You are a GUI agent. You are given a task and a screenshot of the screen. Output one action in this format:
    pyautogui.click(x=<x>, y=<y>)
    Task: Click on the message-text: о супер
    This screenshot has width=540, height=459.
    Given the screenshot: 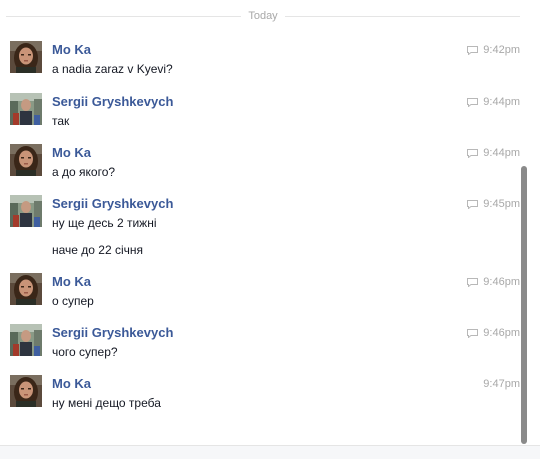 What is the action you would take?
    pyautogui.click(x=73, y=301)
    